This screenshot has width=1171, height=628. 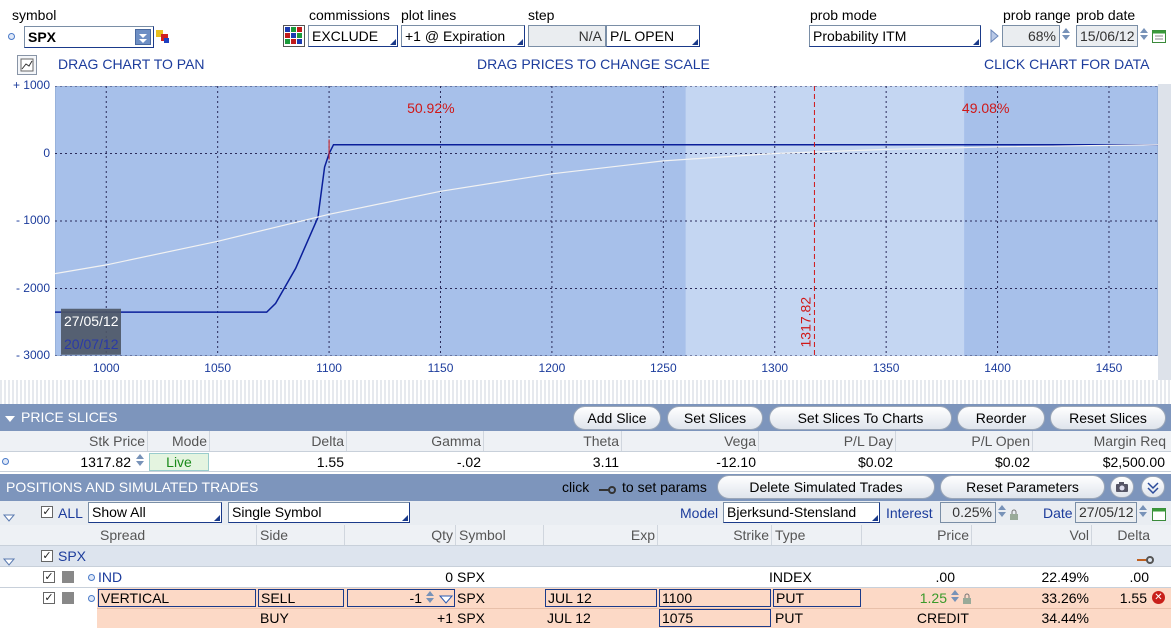 I want to click on cell-type: PUT, so click(x=817, y=598).